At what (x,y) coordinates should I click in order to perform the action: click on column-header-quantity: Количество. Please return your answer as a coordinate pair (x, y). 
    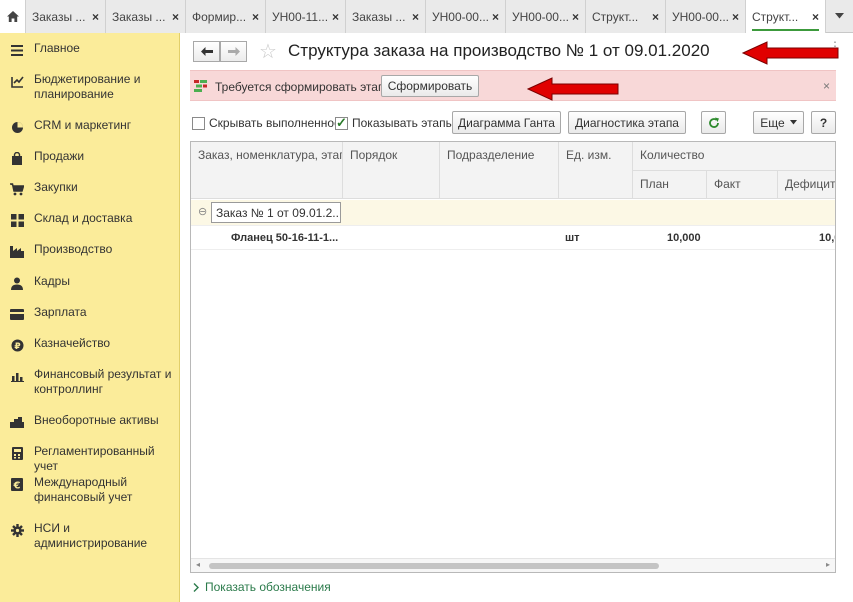
    Looking at the image, I should click on (734, 156).